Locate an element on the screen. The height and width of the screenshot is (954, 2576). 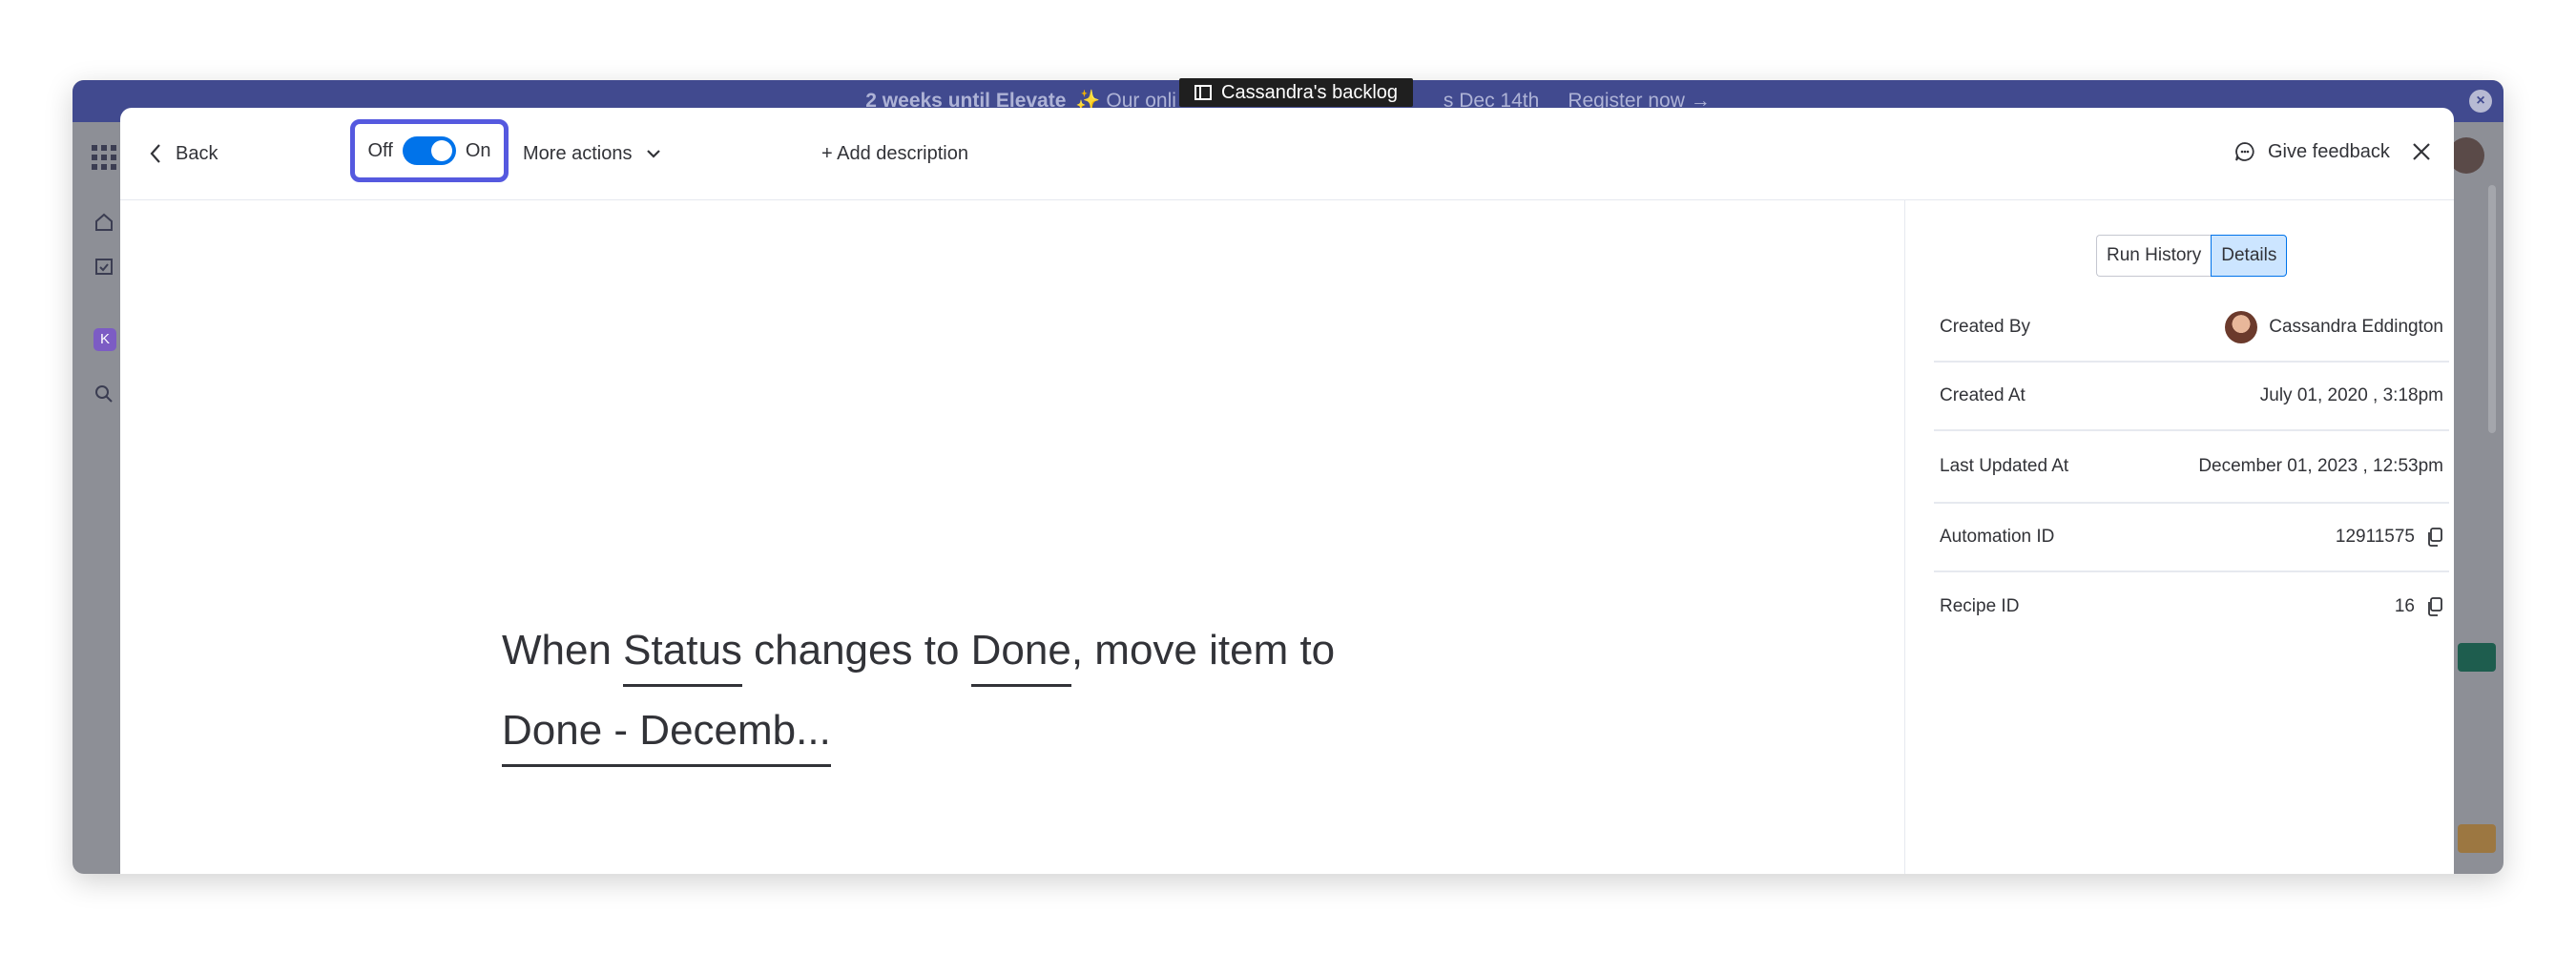
tab-details: Details is located at coordinates (2249, 256).